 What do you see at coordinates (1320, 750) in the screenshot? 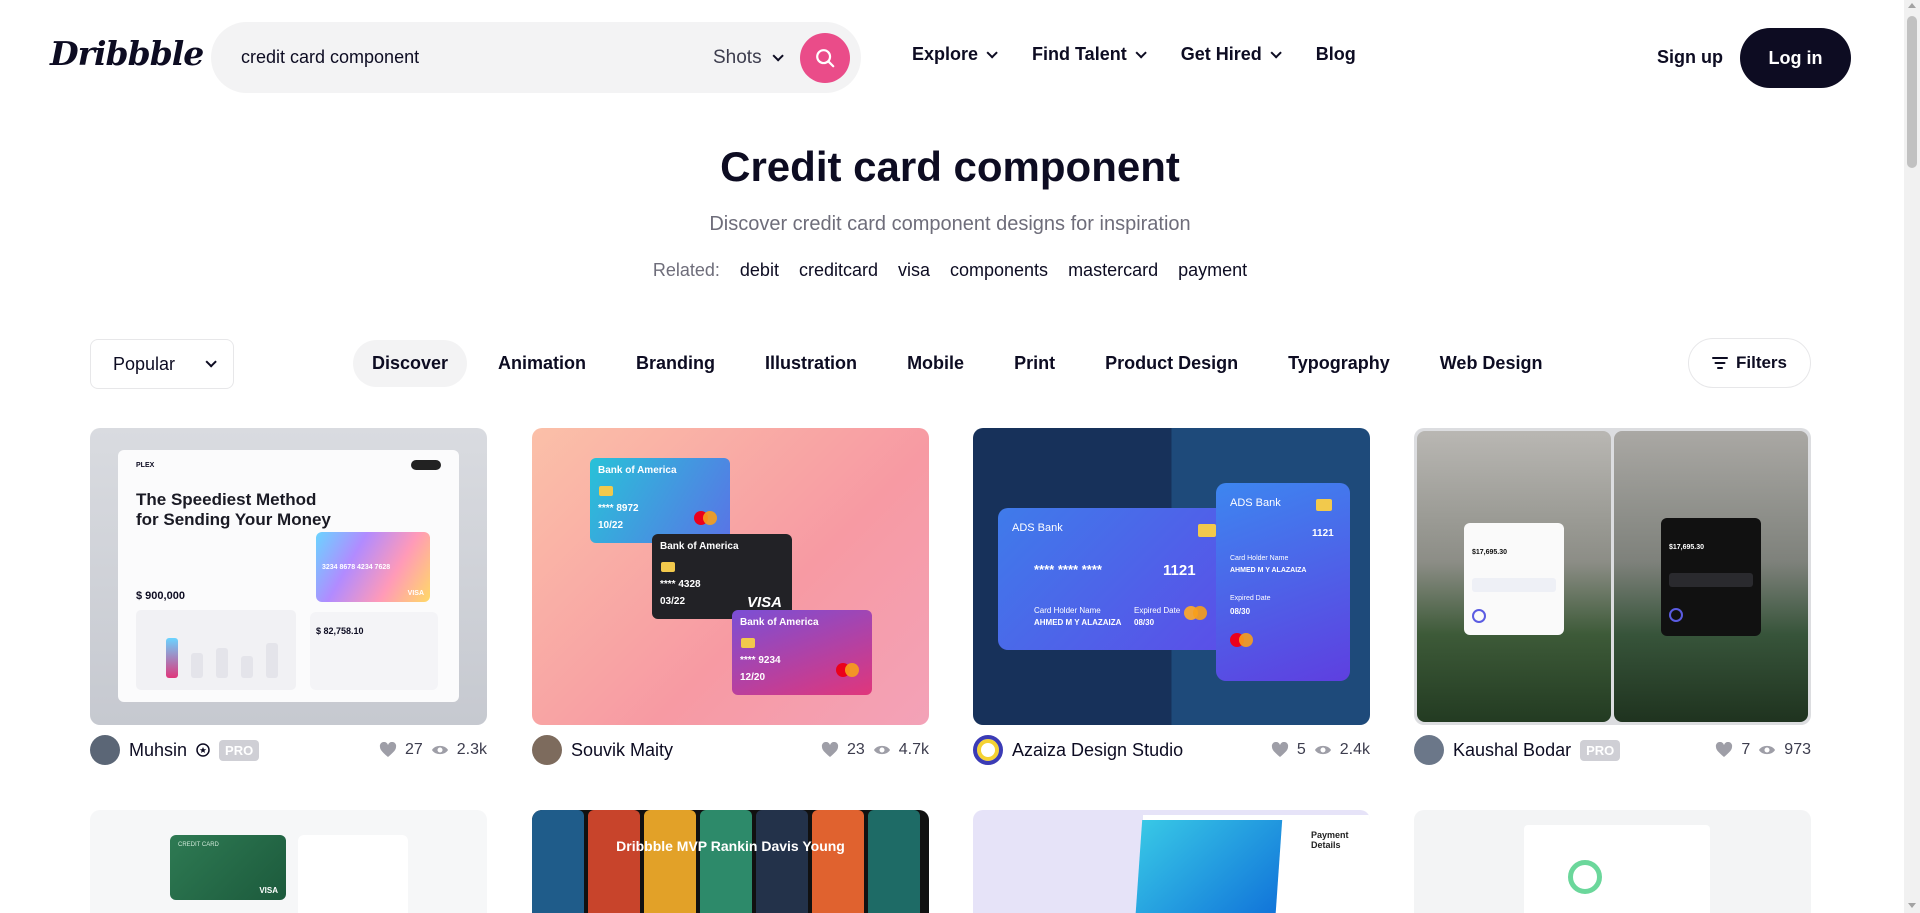
I see `shot-stats: 5 2.4k` at bounding box center [1320, 750].